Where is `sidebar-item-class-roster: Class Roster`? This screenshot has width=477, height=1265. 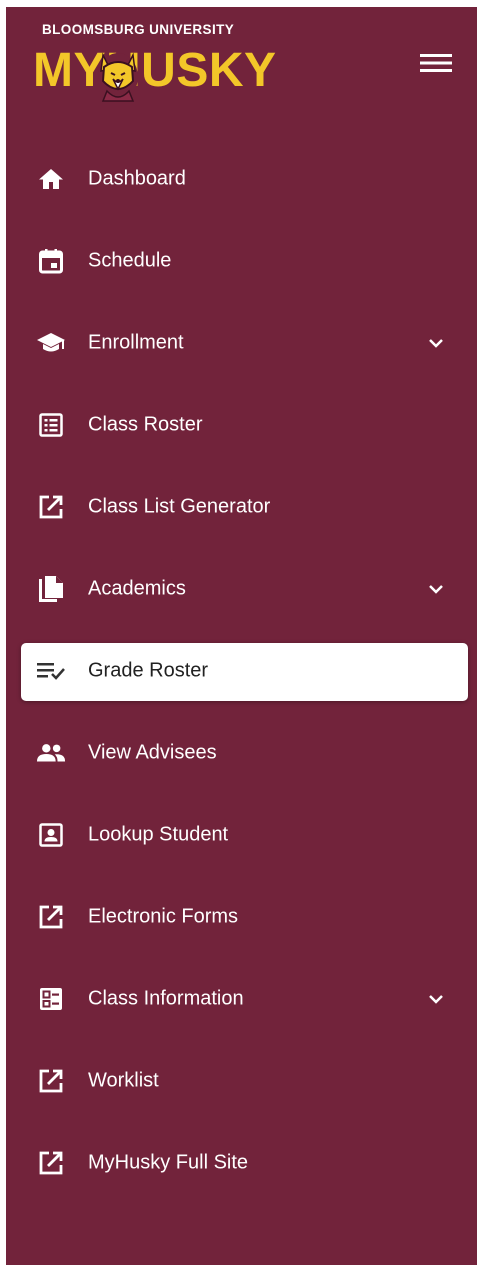
sidebar-item-class-roster: Class Roster is located at coordinates (241, 425).